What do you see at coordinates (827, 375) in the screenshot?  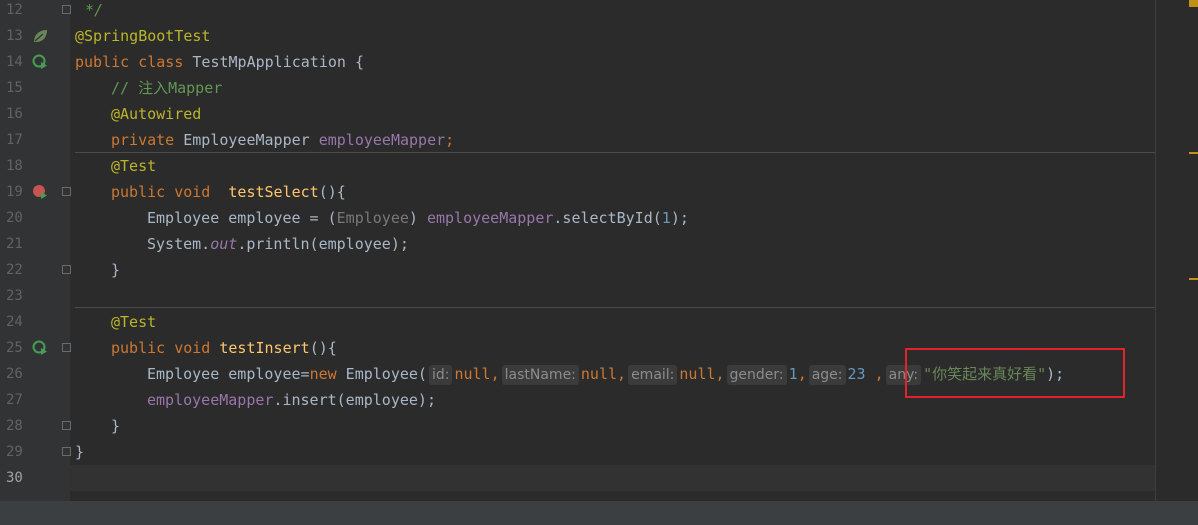 I see `param-hint: age:` at bounding box center [827, 375].